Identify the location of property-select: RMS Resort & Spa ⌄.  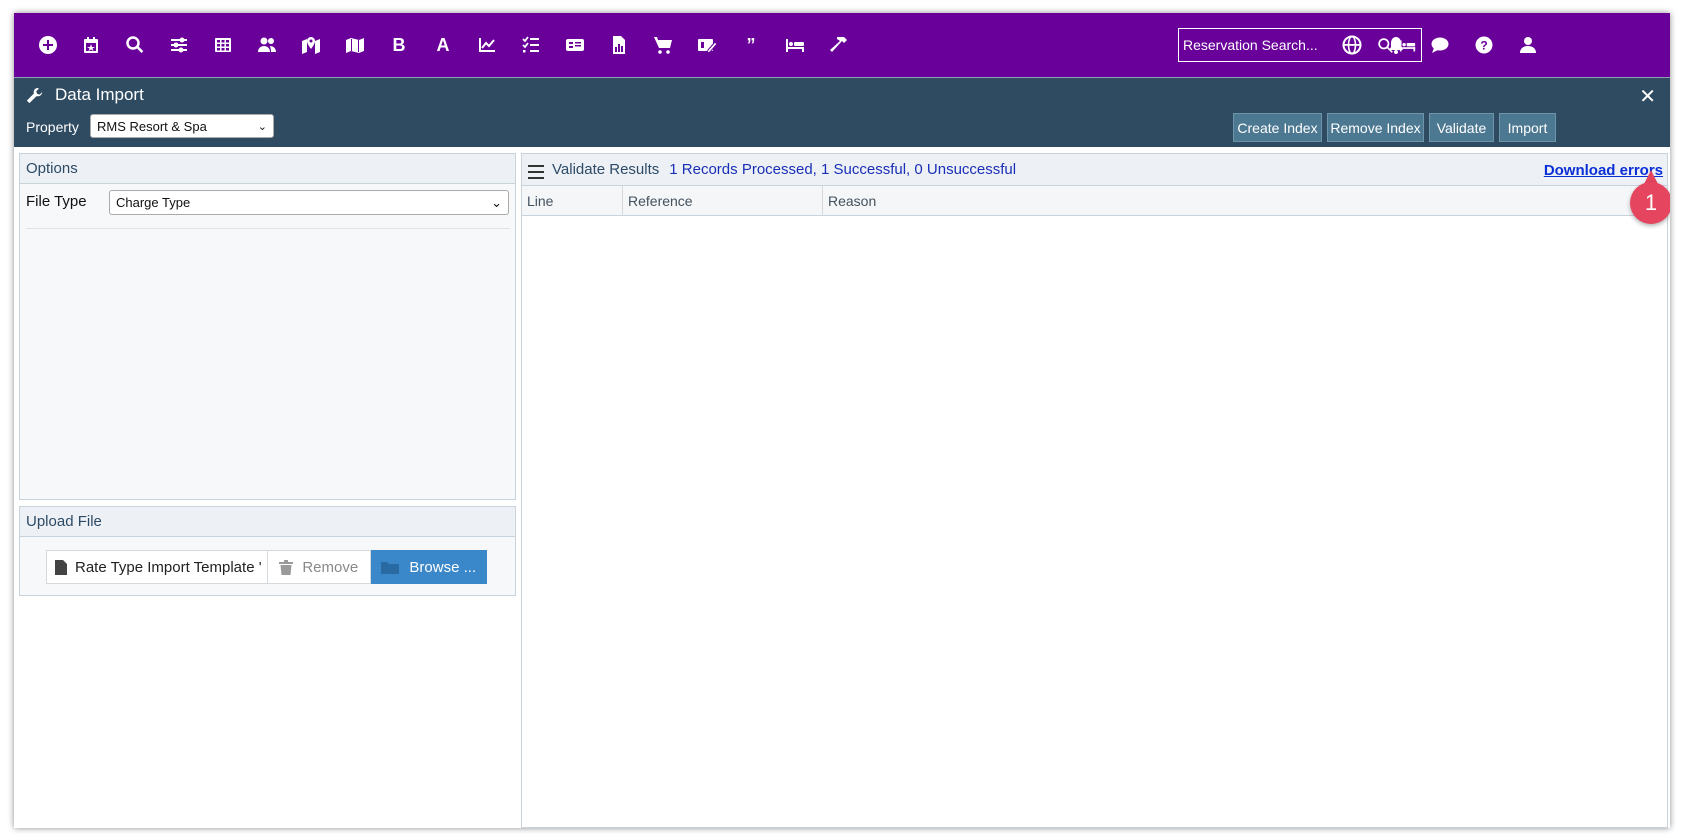
(182, 126).